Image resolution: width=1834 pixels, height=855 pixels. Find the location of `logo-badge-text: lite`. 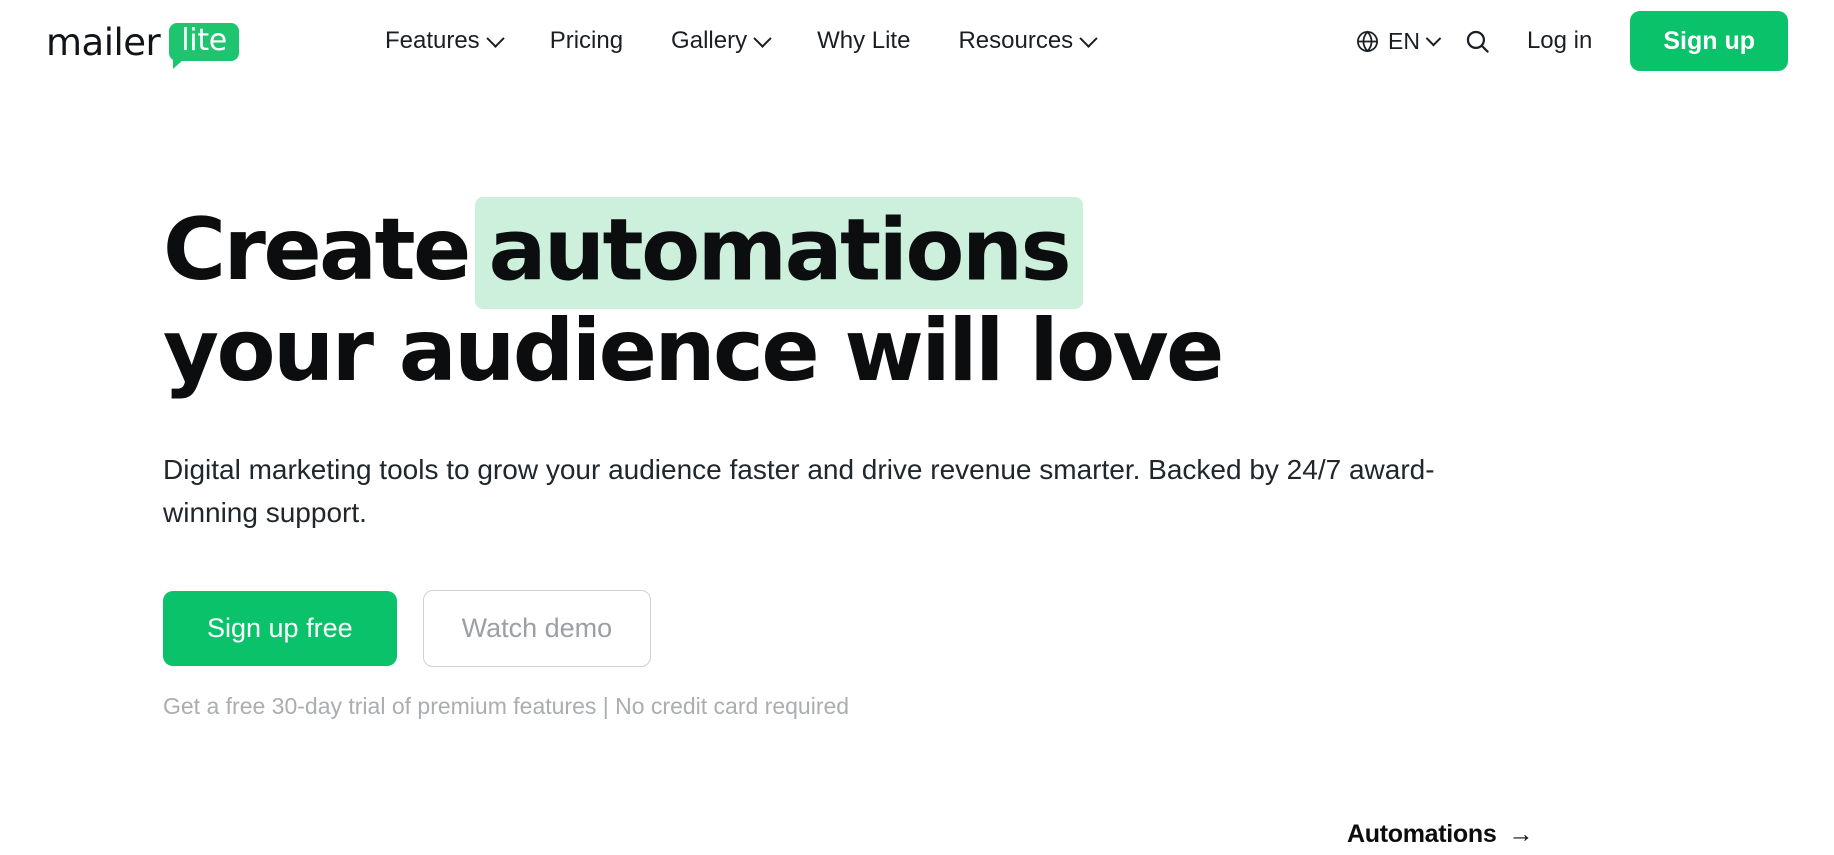

logo-badge-text: lite is located at coordinates (204, 40).